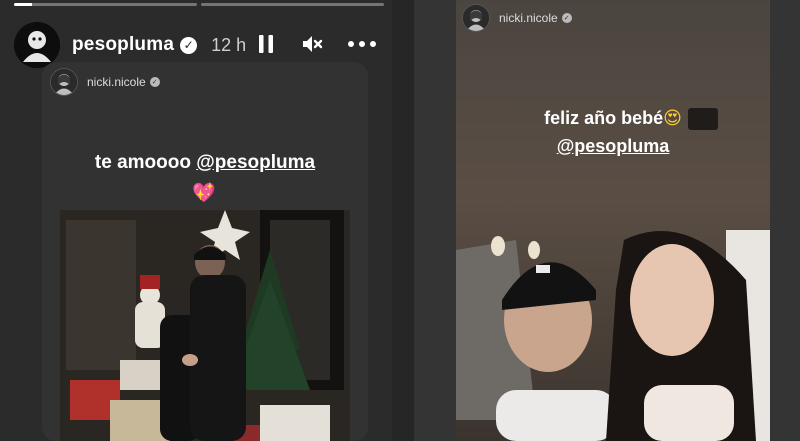  What do you see at coordinates (672, 118) in the screenshot?
I see `heart-eyes-emoji-icon: 😍` at bounding box center [672, 118].